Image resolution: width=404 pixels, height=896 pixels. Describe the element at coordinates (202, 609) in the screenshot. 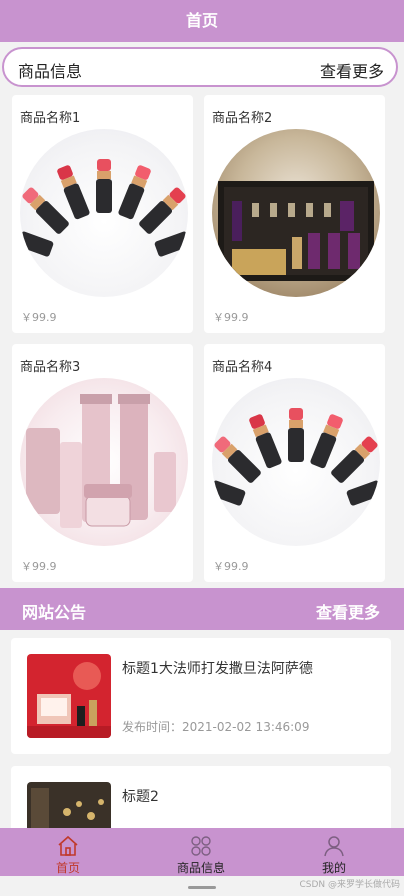

I see `notice-section-header: 网站公告 查看更多` at that location.